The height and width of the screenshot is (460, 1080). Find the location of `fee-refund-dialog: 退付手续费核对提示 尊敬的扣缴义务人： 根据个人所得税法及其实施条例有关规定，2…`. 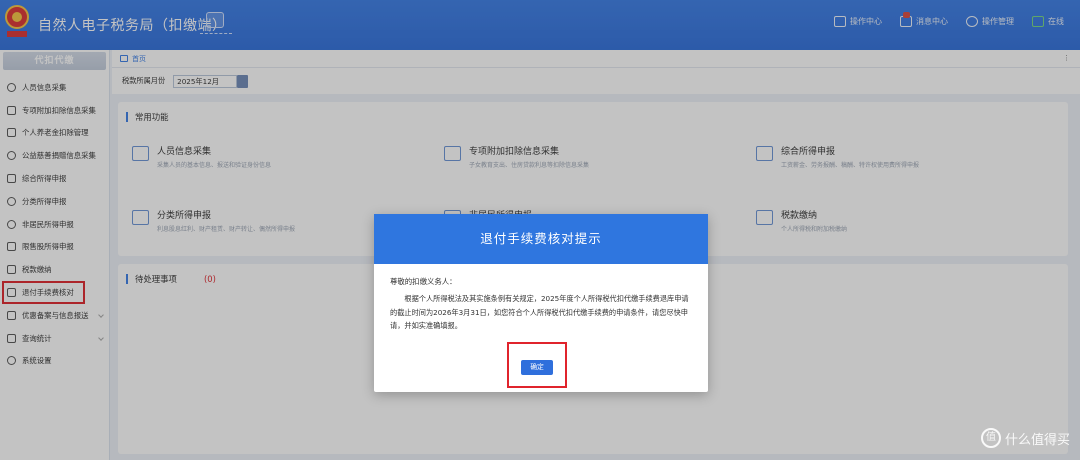

fee-refund-dialog: 退付手续费核对提示 尊敬的扣缴义务人： 根据个人所得税法及其实施条例有关规定，2… is located at coordinates (541, 303).